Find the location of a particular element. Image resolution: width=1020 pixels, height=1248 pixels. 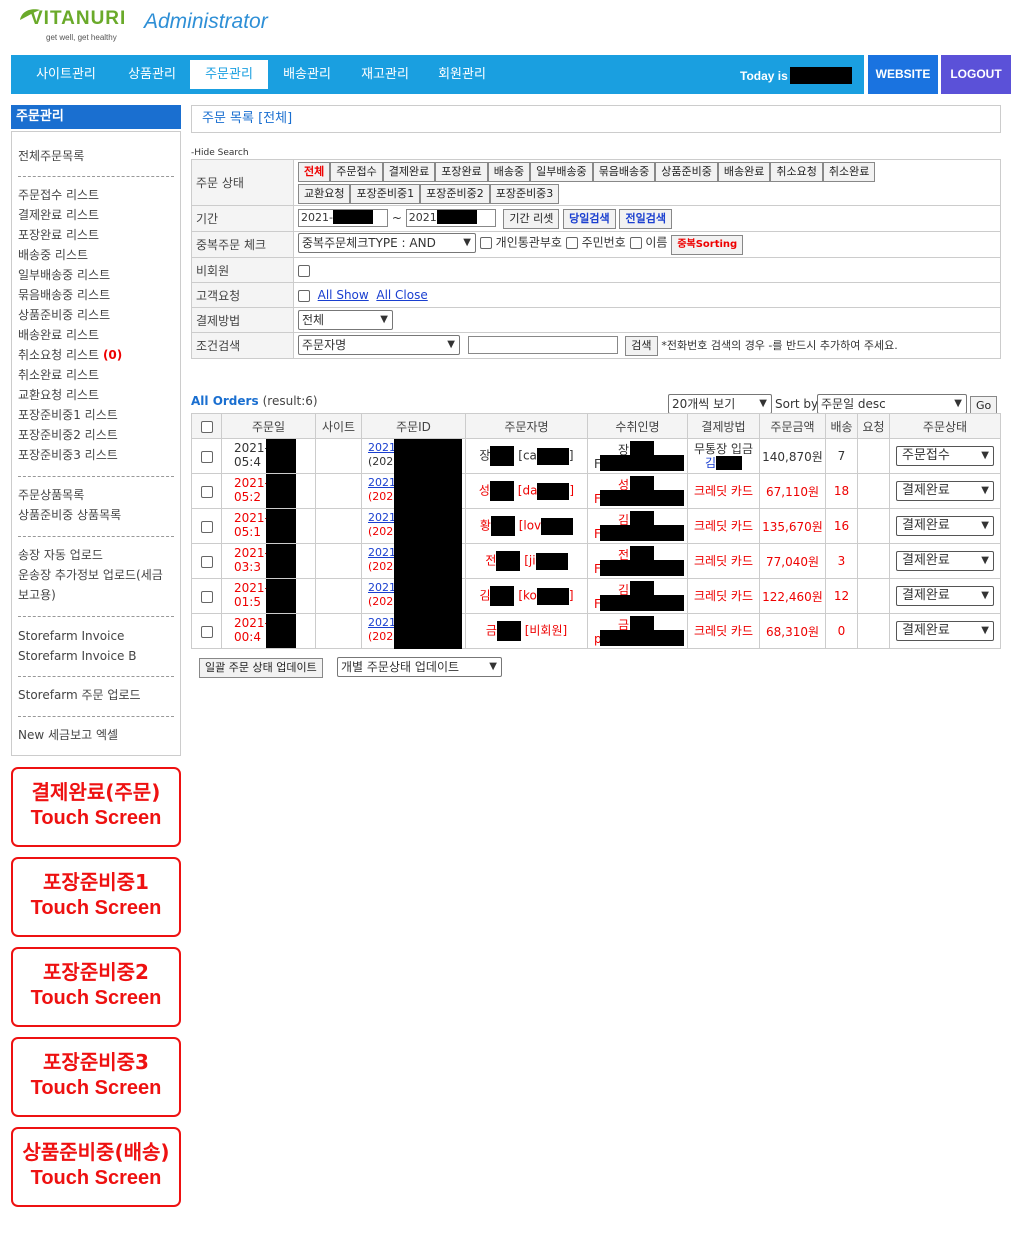

sidebar-link: 포장준비중1 리스트 is located at coordinates (68, 415).